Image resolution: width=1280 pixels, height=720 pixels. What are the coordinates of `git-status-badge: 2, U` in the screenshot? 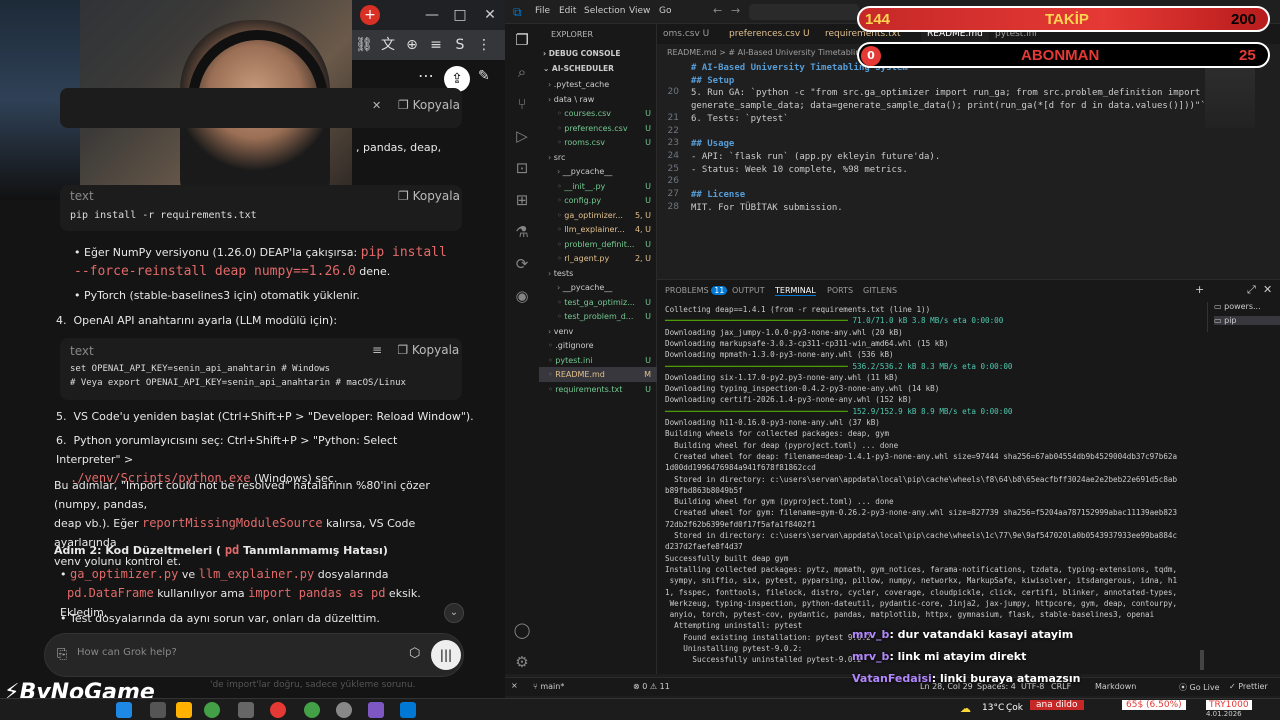 It's located at (642, 258).